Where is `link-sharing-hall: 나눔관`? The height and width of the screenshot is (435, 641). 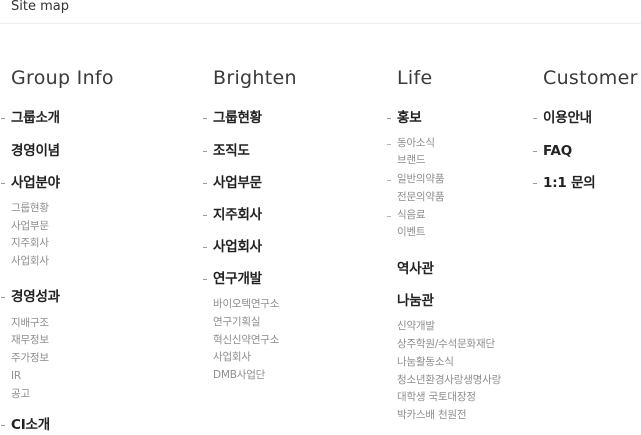 link-sharing-hall: 나눔관 is located at coordinates (415, 301).